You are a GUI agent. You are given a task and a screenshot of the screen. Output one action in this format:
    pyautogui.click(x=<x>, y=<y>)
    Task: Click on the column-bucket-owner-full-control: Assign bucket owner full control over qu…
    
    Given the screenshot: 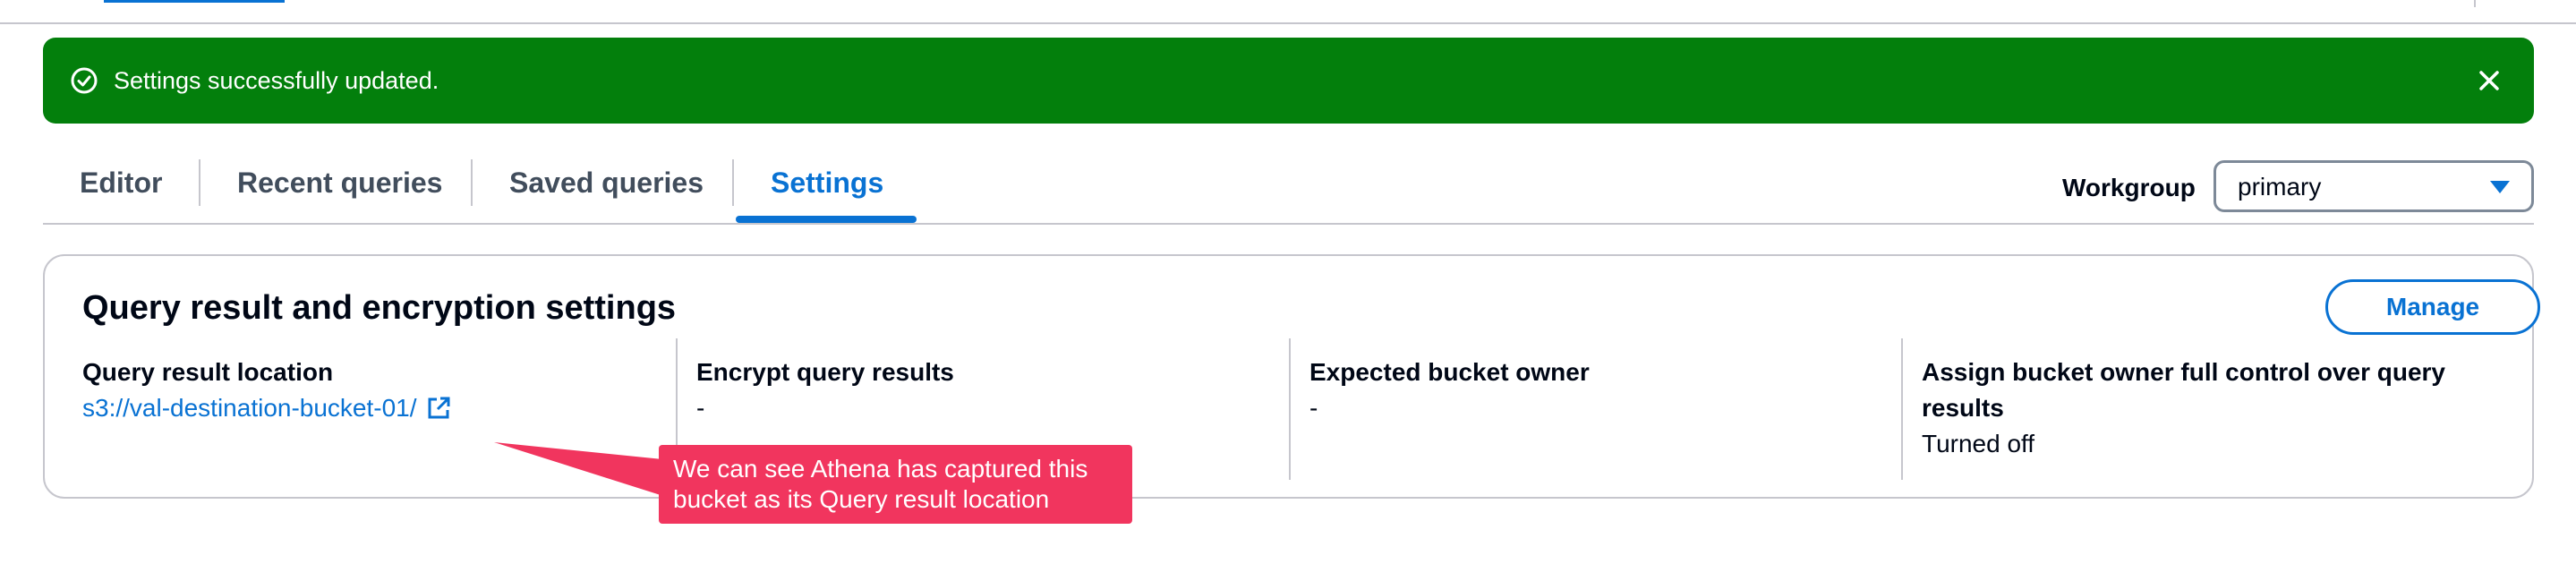 What is the action you would take?
    pyautogui.click(x=2208, y=408)
    